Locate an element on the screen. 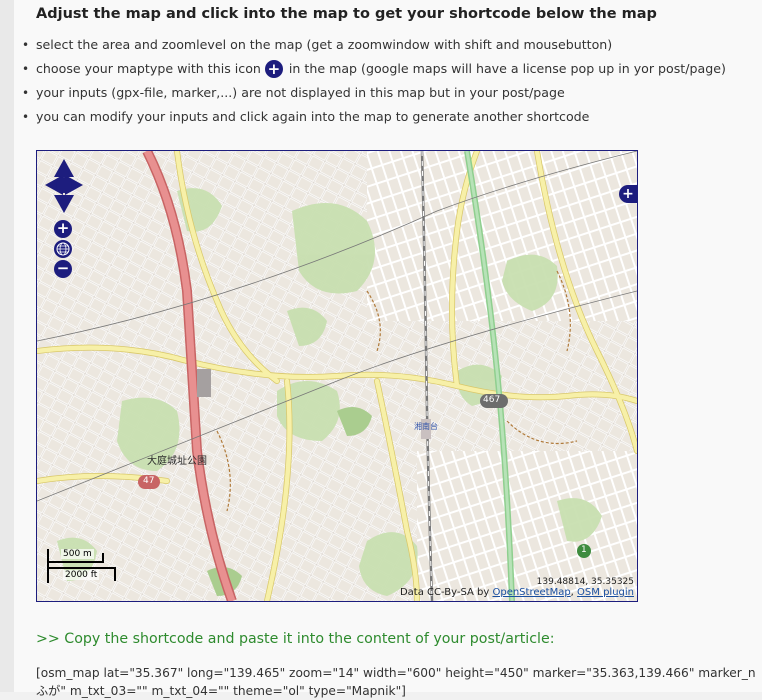 This screenshot has width=762, height=700. zoom-world-button is located at coordinates (63, 249).